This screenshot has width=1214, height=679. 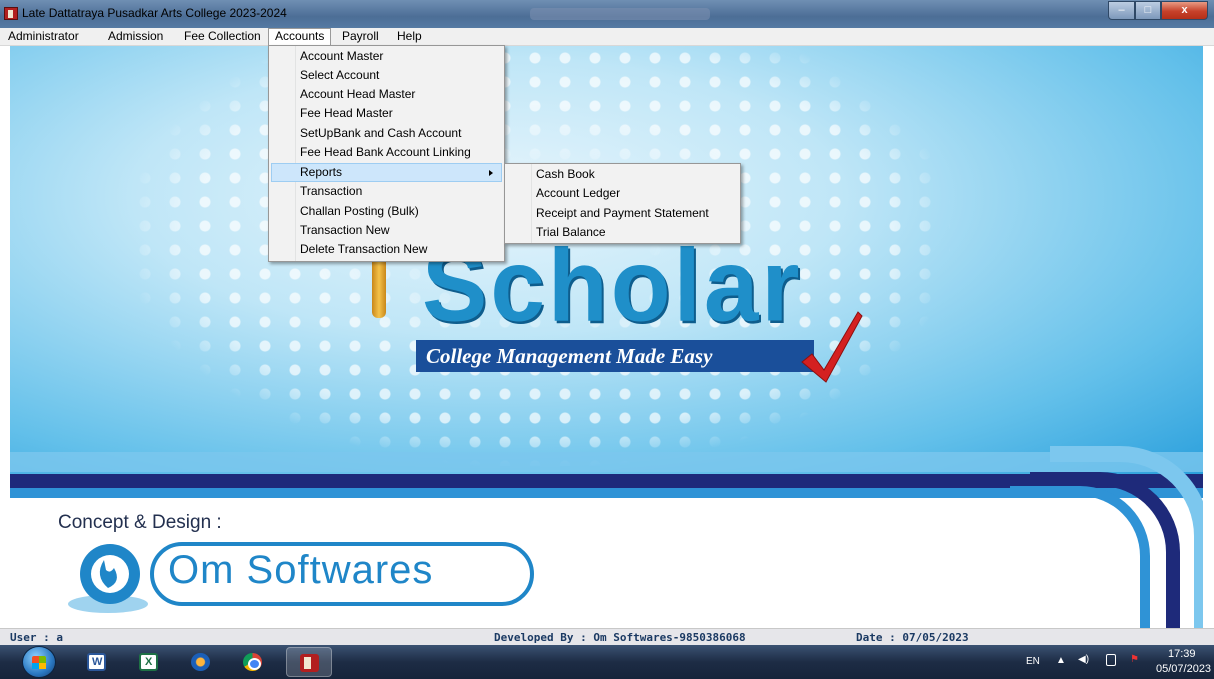 I want to click on close-button: x, so click(x=1184, y=10).